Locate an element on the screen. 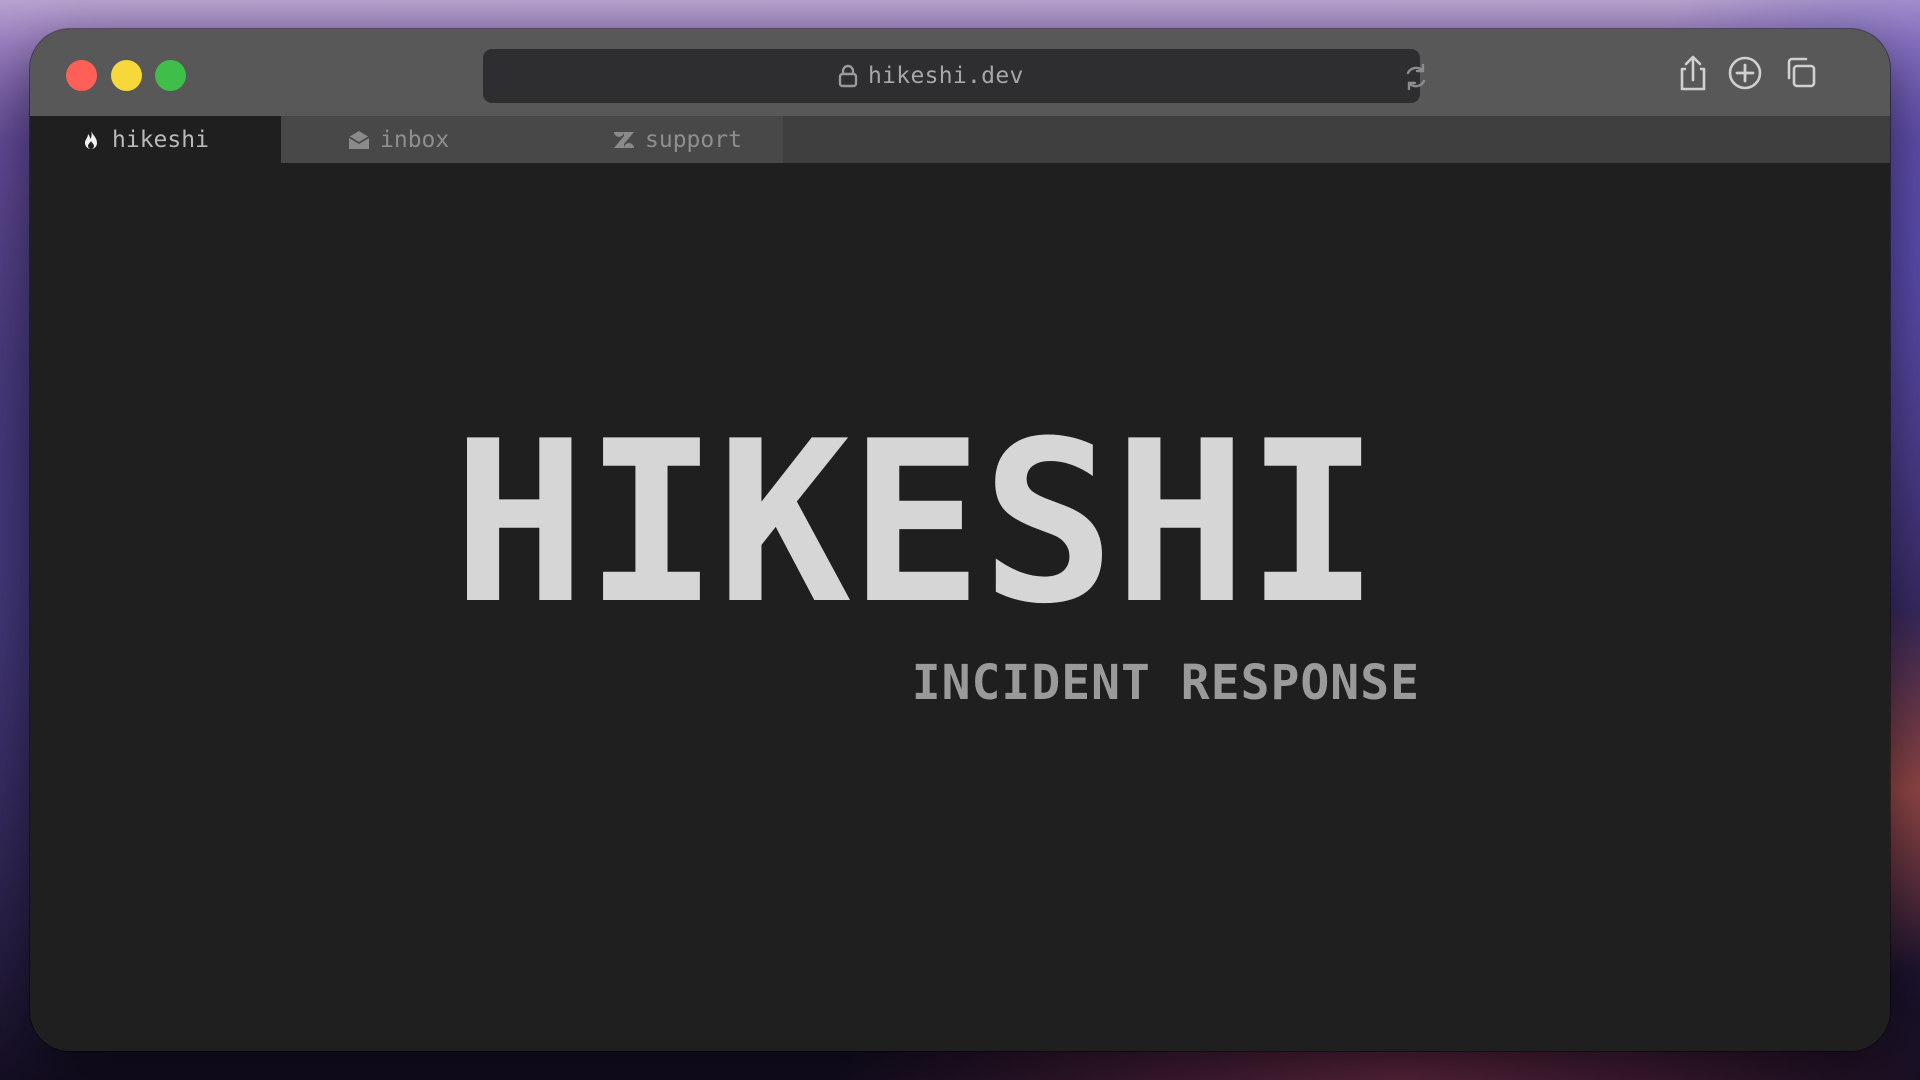 The image size is (1920, 1080). flame-icon is located at coordinates (91, 139).